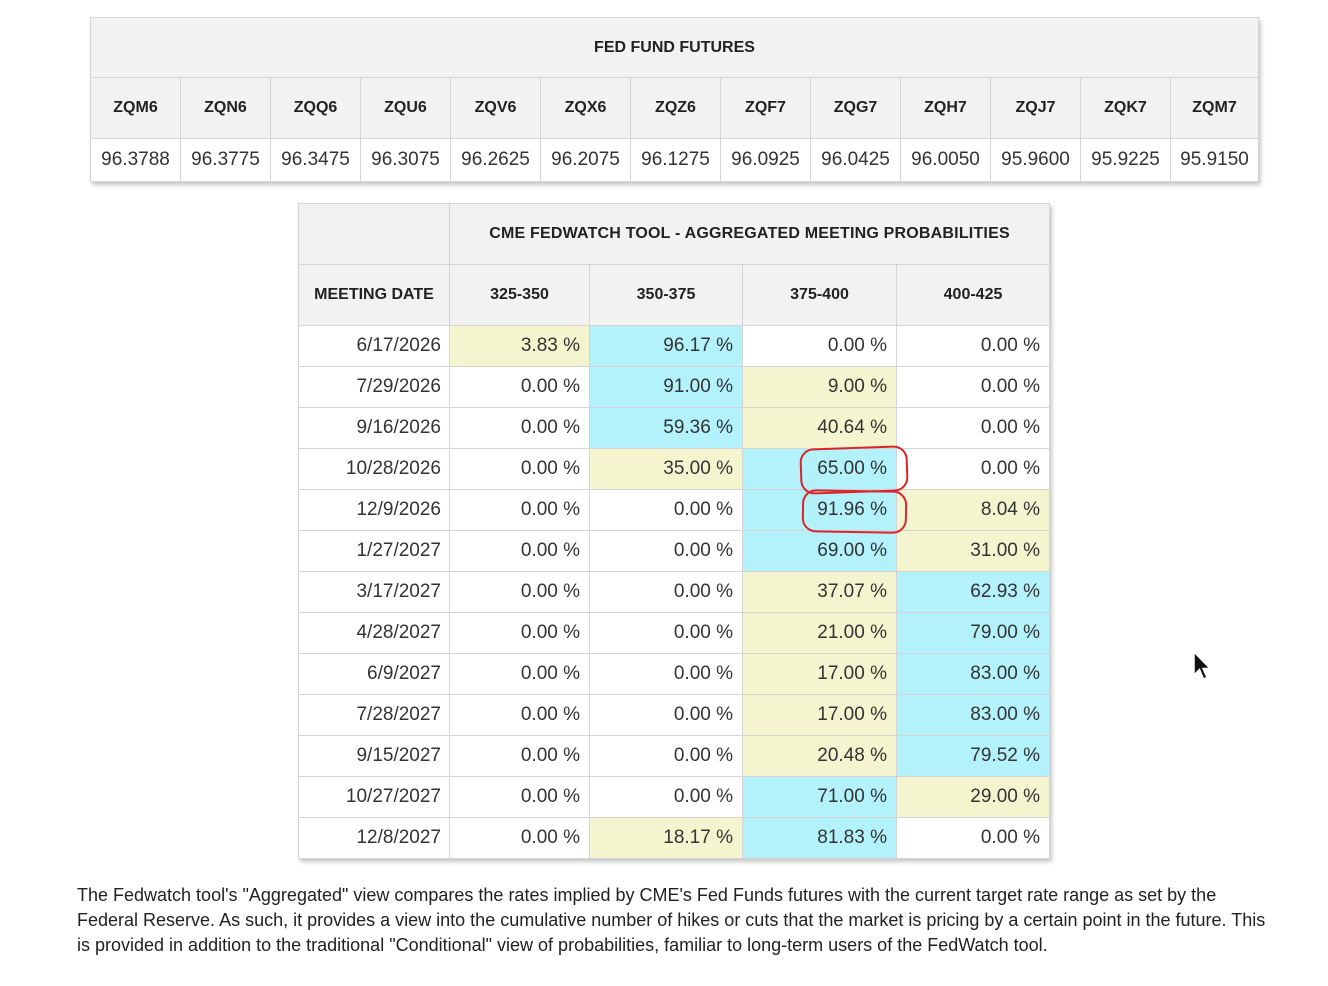 The height and width of the screenshot is (986, 1328). Describe the element at coordinates (765, 160) in the screenshot. I see `futures-price-cell: 96.0925` at that location.